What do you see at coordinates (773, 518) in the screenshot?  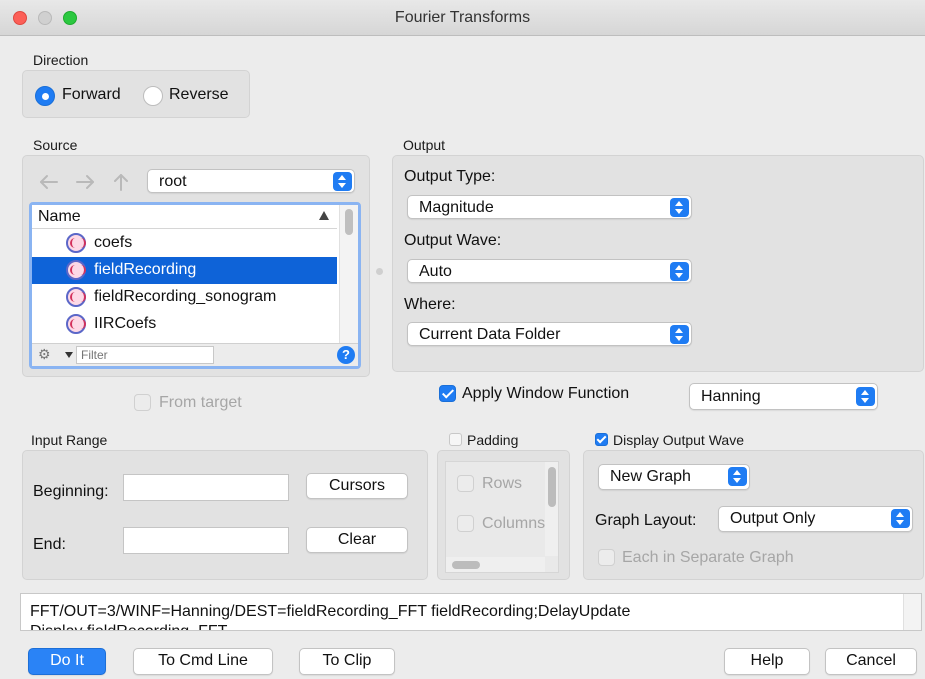 I see `graph-layout-value: Output Only` at bounding box center [773, 518].